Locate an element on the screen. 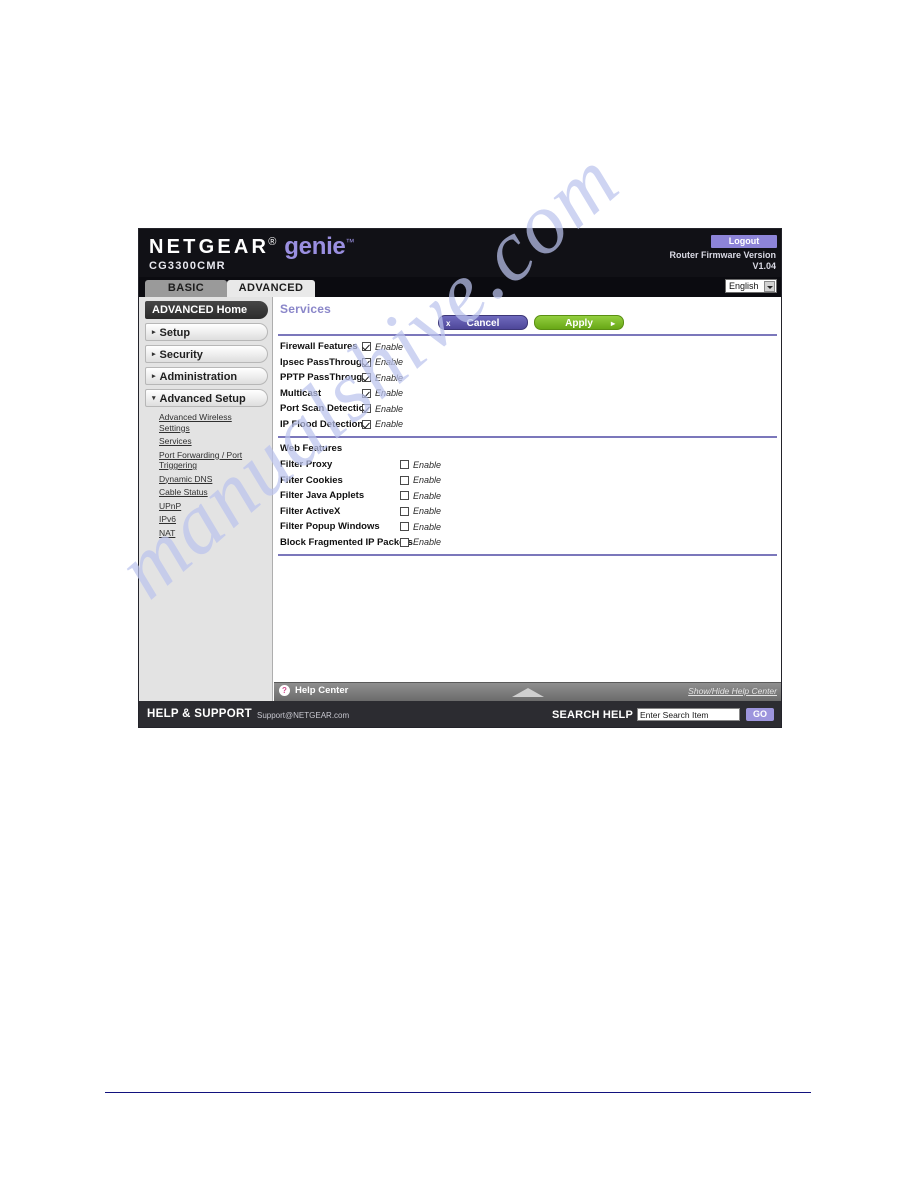 The height and width of the screenshot is (1188, 918). sidebar-item-nat: NAT is located at coordinates (207, 533).